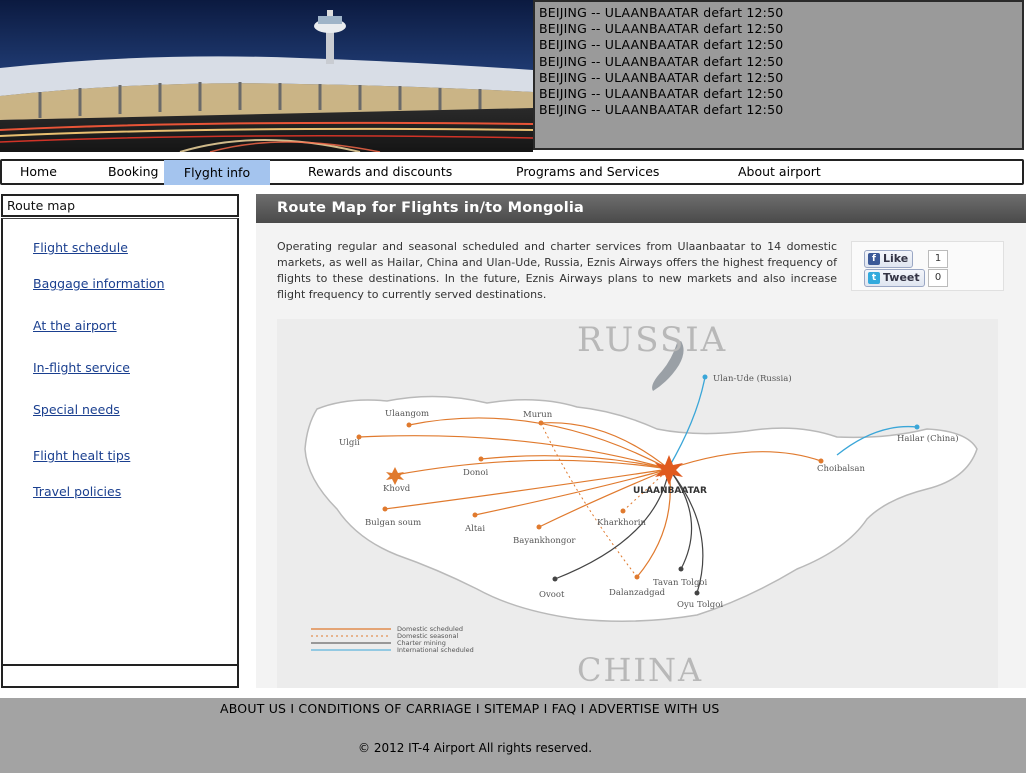 This screenshot has height=773, width=1026. I want to click on footer-link-about-us: ABOUT US, so click(253, 708).